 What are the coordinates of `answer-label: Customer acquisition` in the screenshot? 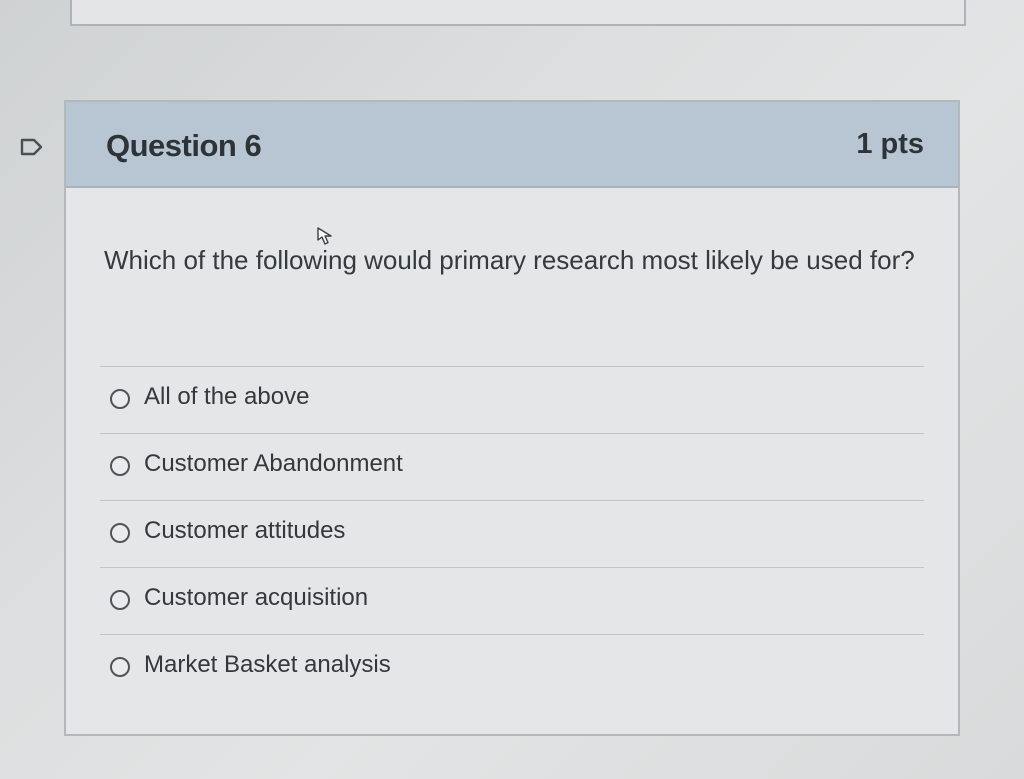 It's located at (256, 598).